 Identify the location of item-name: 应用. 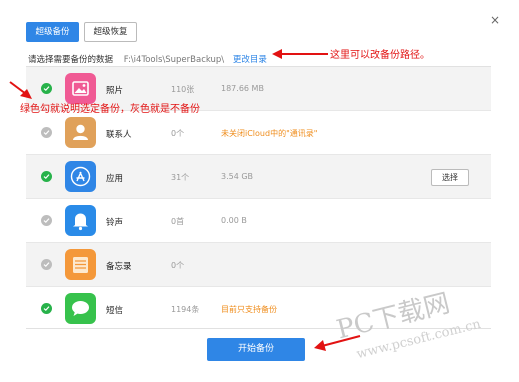
(115, 179).